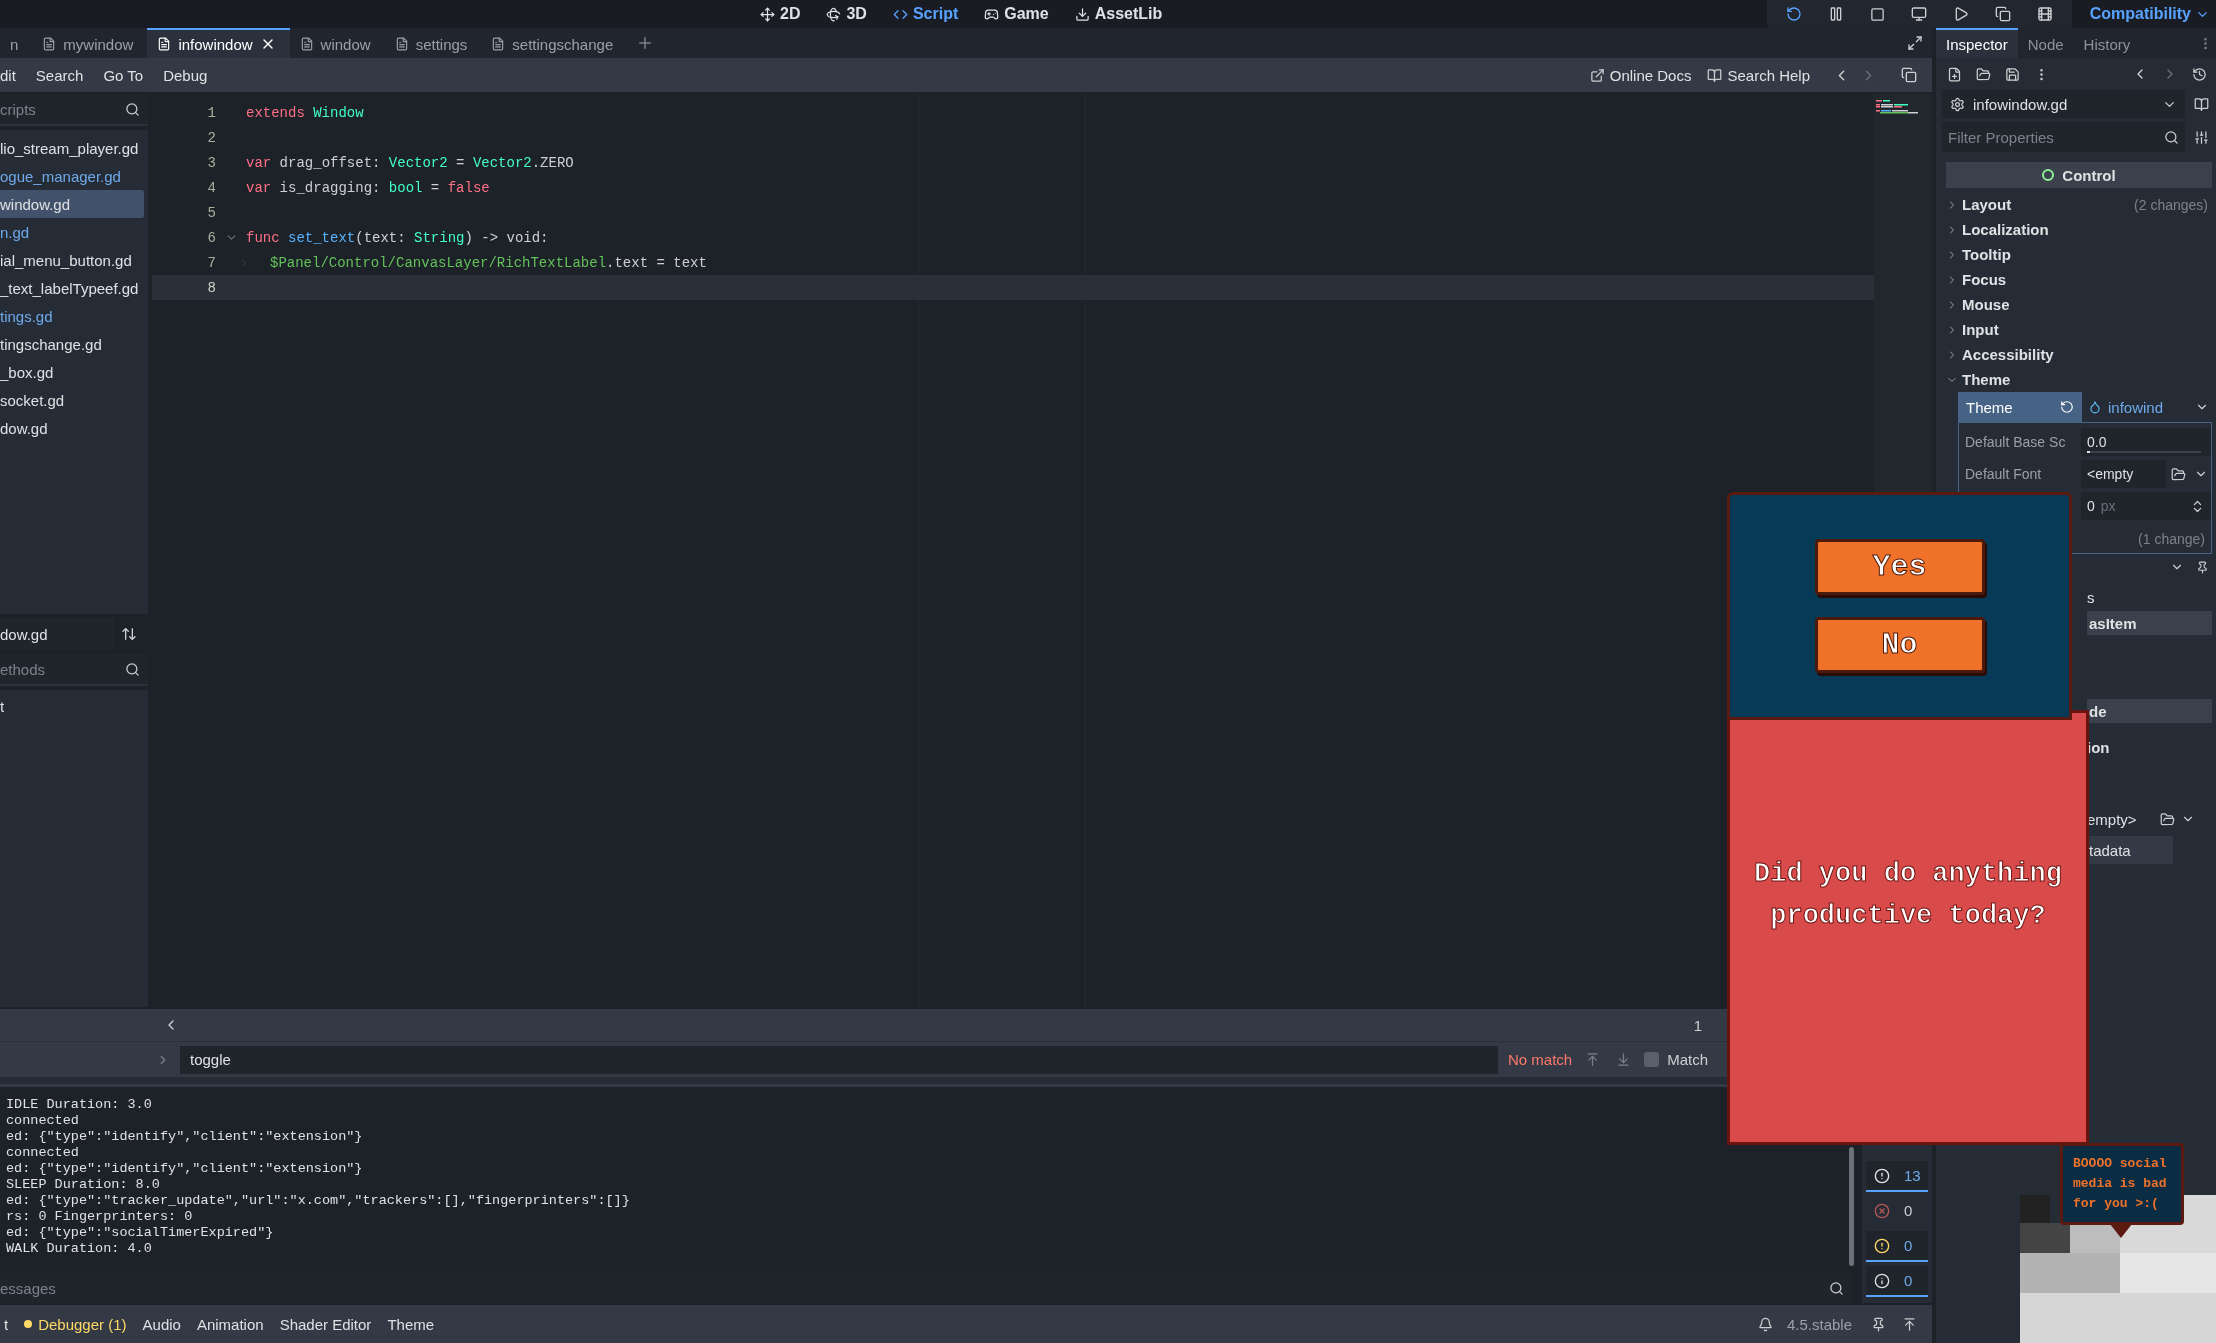 The width and height of the screenshot is (2216, 1343). What do you see at coordinates (90, 43) in the screenshot?
I see `file-tab: mywindow` at bounding box center [90, 43].